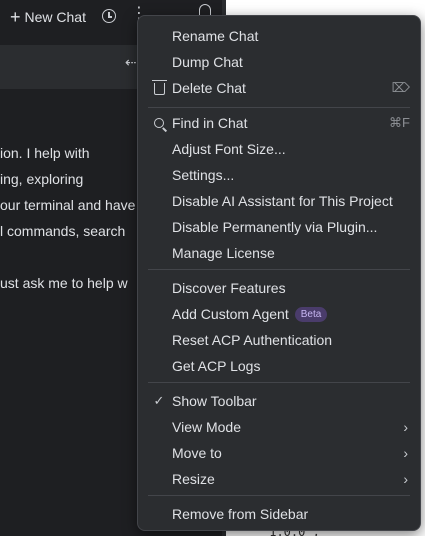 This screenshot has height=536, width=425. Describe the element at coordinates (280, 479) in the screenshot. I see `menu-item-resize: Resize ›` at that location.